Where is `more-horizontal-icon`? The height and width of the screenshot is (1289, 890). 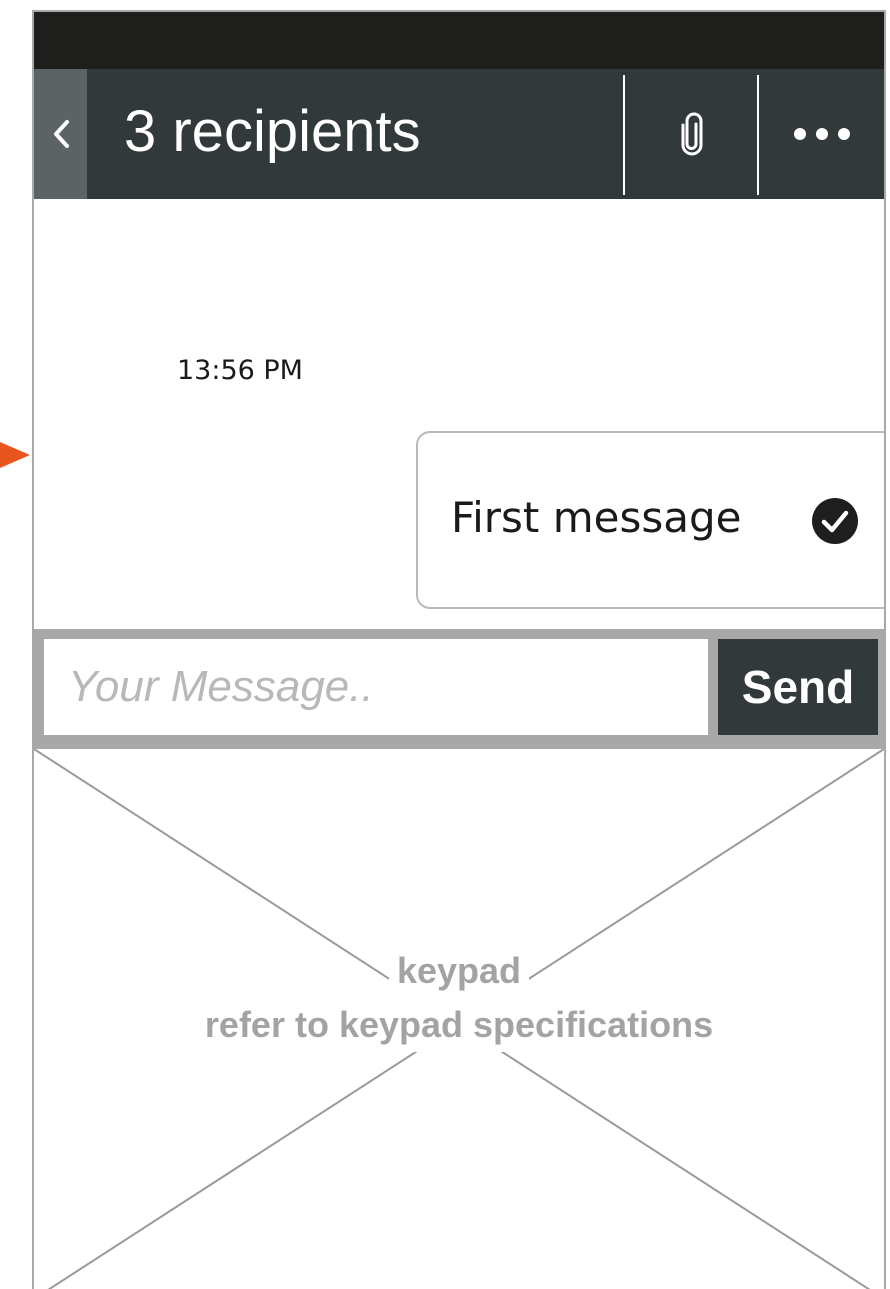
more-horizontal-icon is located at coordinates (822, 134).